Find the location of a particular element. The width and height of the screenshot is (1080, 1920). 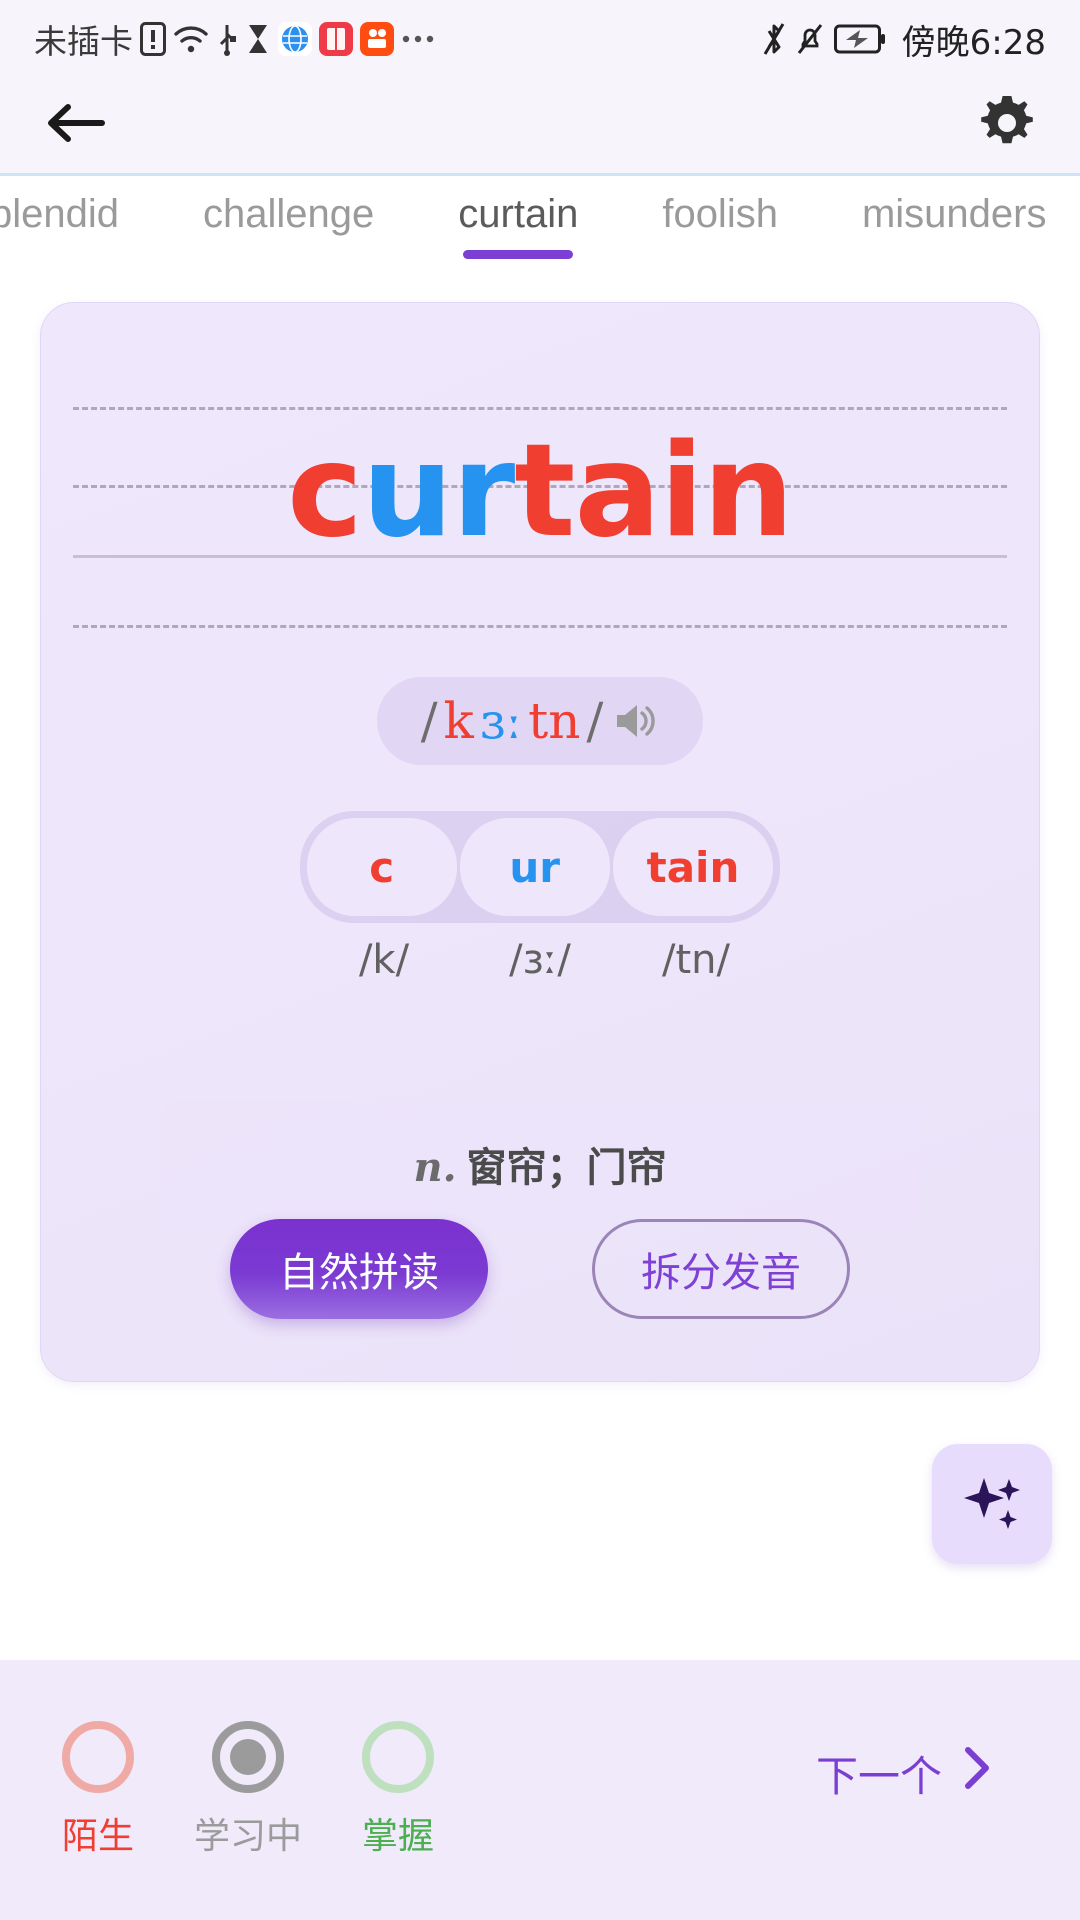

radio-learning-selected-icon is located at coordinates (248, 1757).